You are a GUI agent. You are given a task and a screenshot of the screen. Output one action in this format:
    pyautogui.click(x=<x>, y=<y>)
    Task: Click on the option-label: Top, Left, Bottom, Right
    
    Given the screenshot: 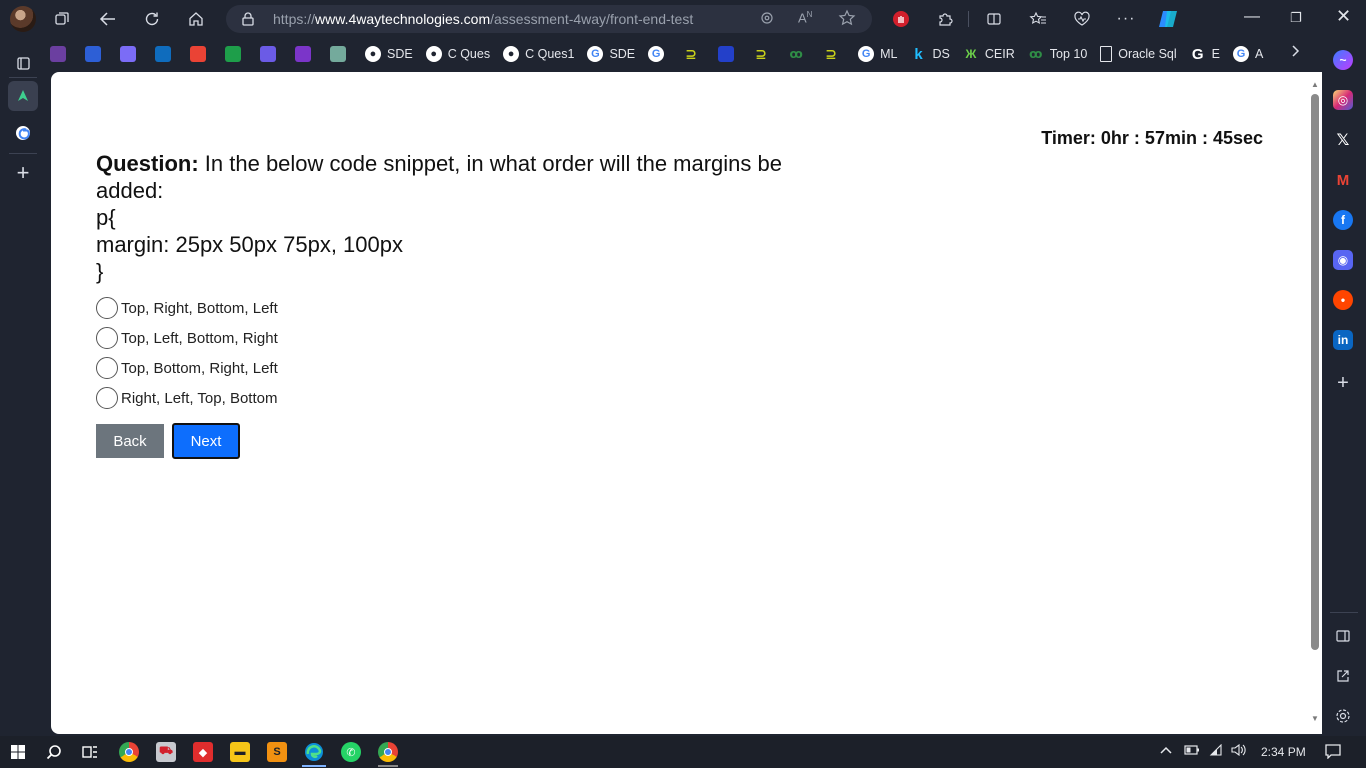 What is the action you would take?
    pyautogui.click(x=199, y=338)
    